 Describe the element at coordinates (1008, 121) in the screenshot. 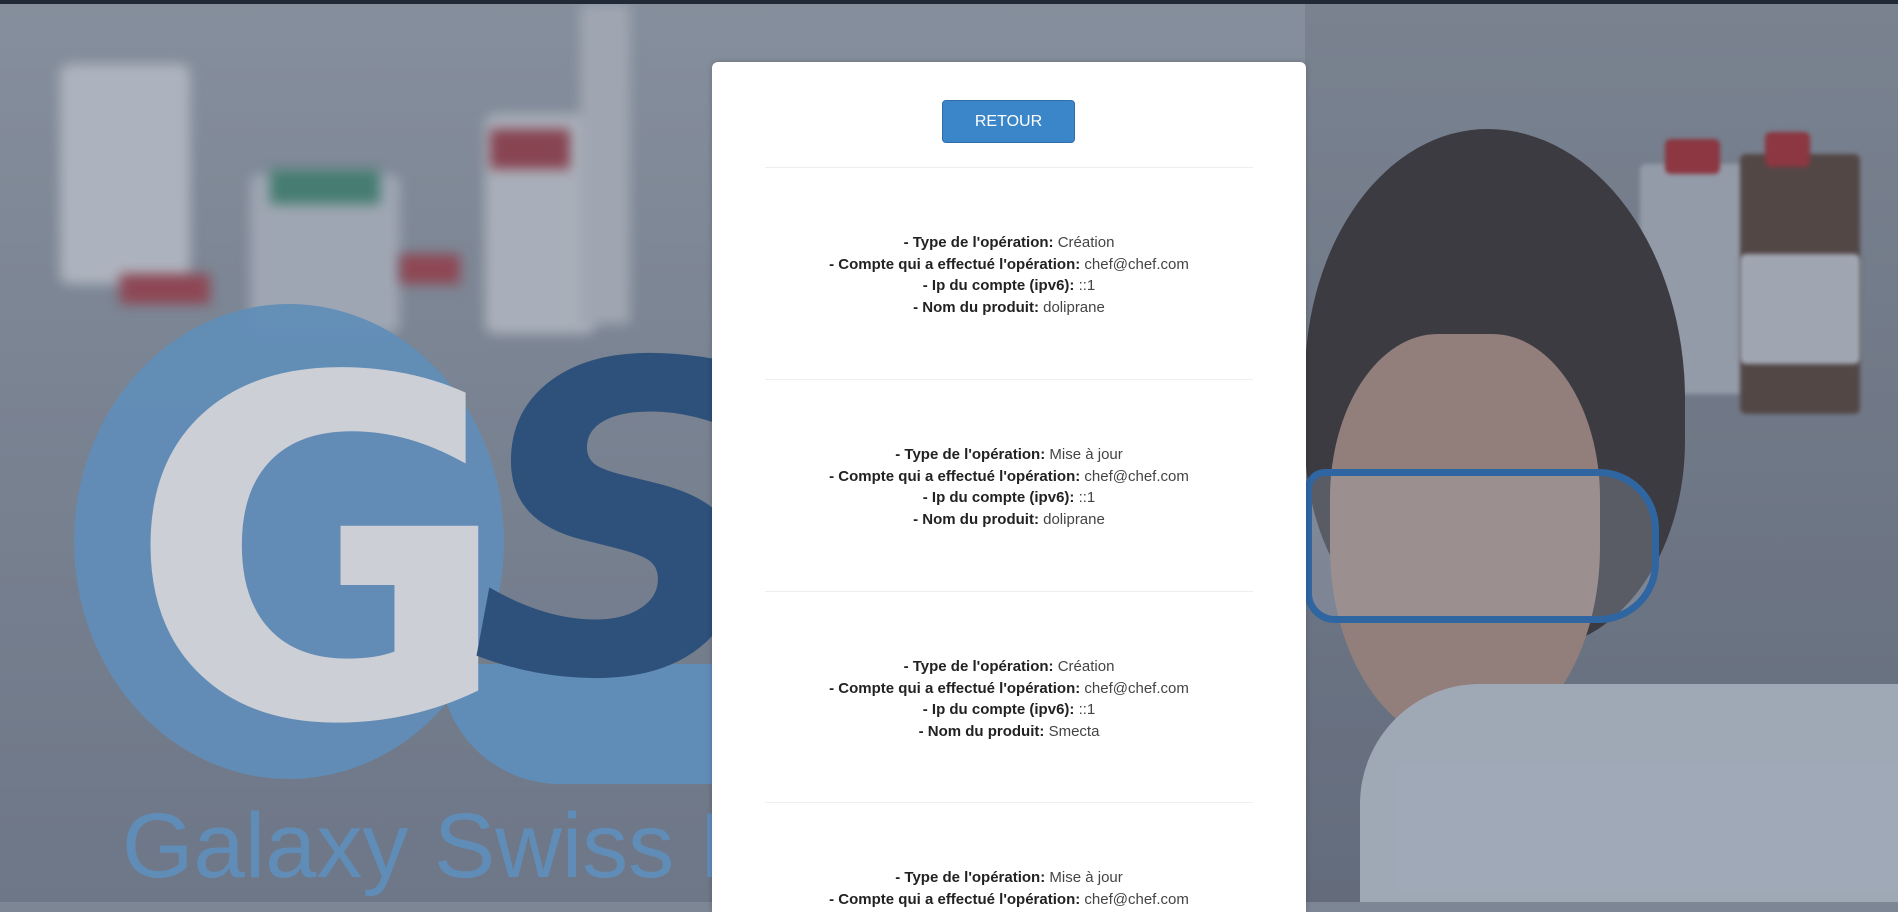

I see `retour-button: RETOUR` at that location.